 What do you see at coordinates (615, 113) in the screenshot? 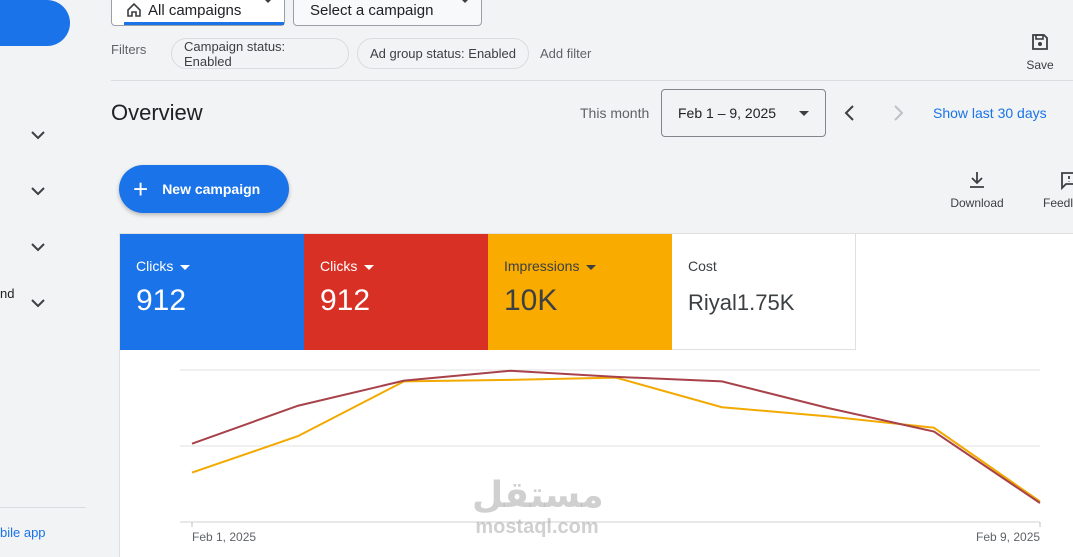
I see `period-label: This month` at bounding box center [615, 113].